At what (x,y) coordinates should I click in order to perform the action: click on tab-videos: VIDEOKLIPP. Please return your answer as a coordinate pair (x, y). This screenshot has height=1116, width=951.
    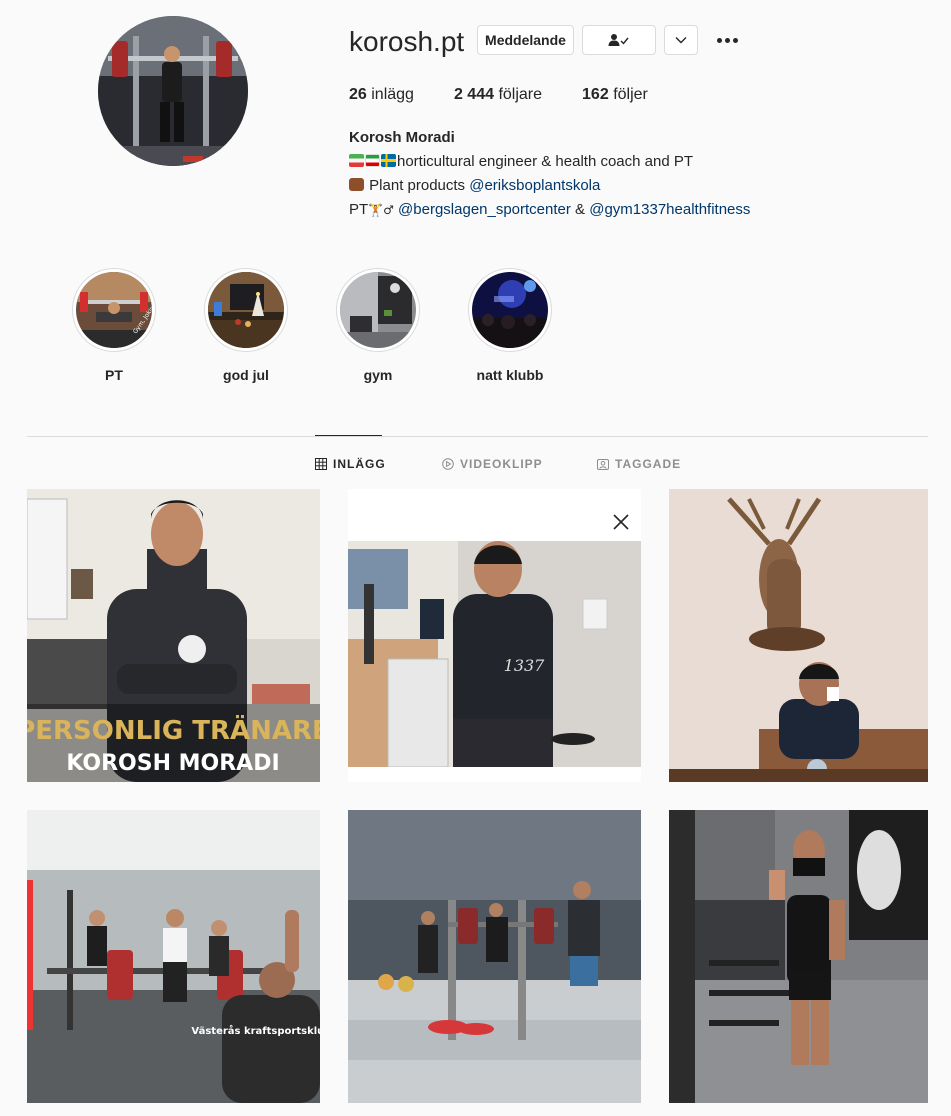
    Looking at the image, I should click on (492, 464).